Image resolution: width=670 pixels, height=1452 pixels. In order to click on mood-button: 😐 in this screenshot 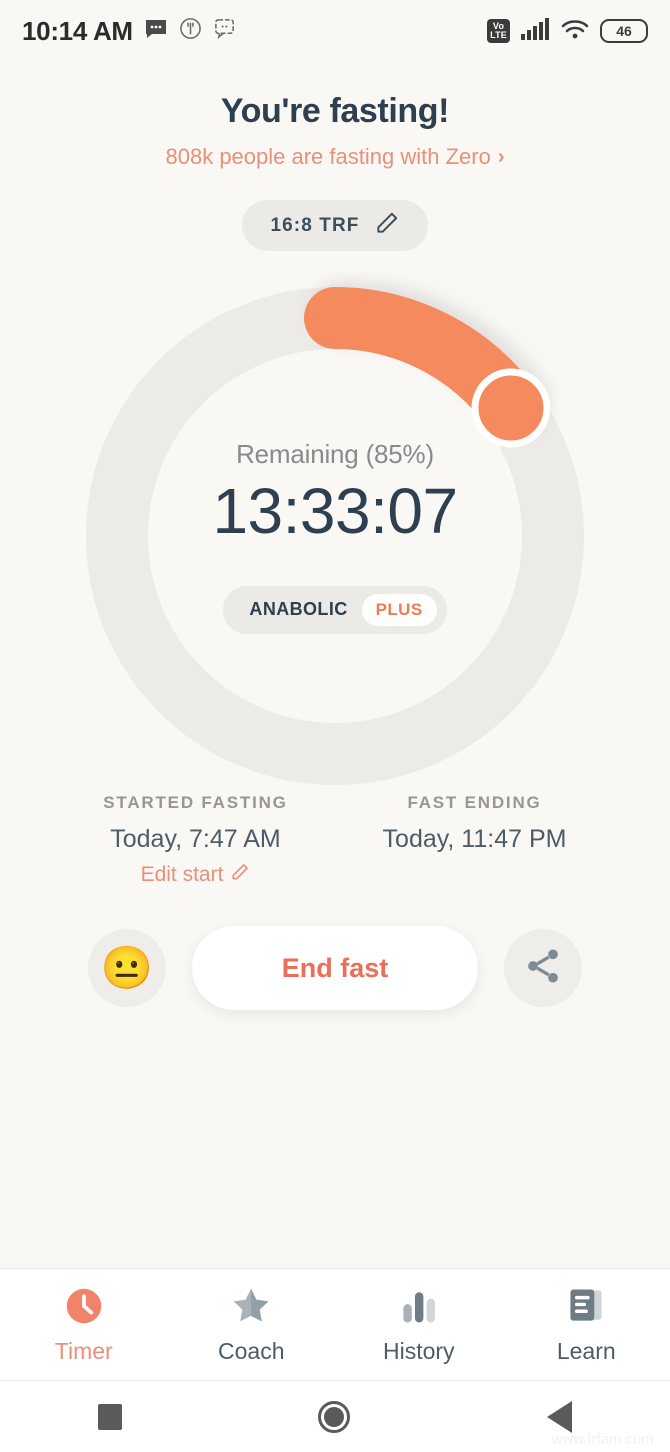, I will do `click(127, 968)`.